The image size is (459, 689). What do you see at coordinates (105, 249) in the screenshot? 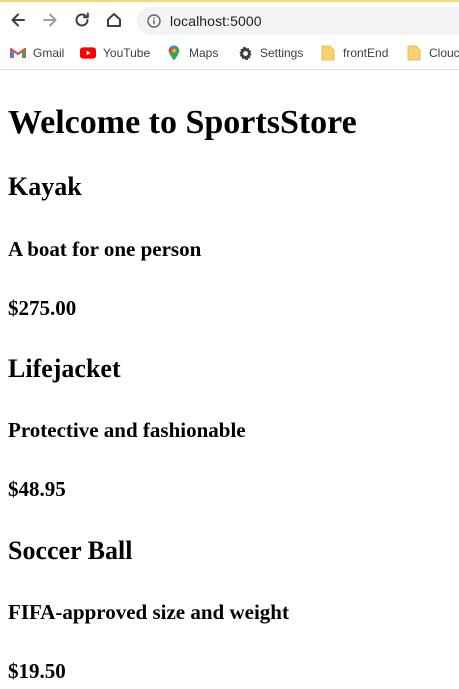
I see `product-description: A boat for one person` at bounding box center [105, 249].